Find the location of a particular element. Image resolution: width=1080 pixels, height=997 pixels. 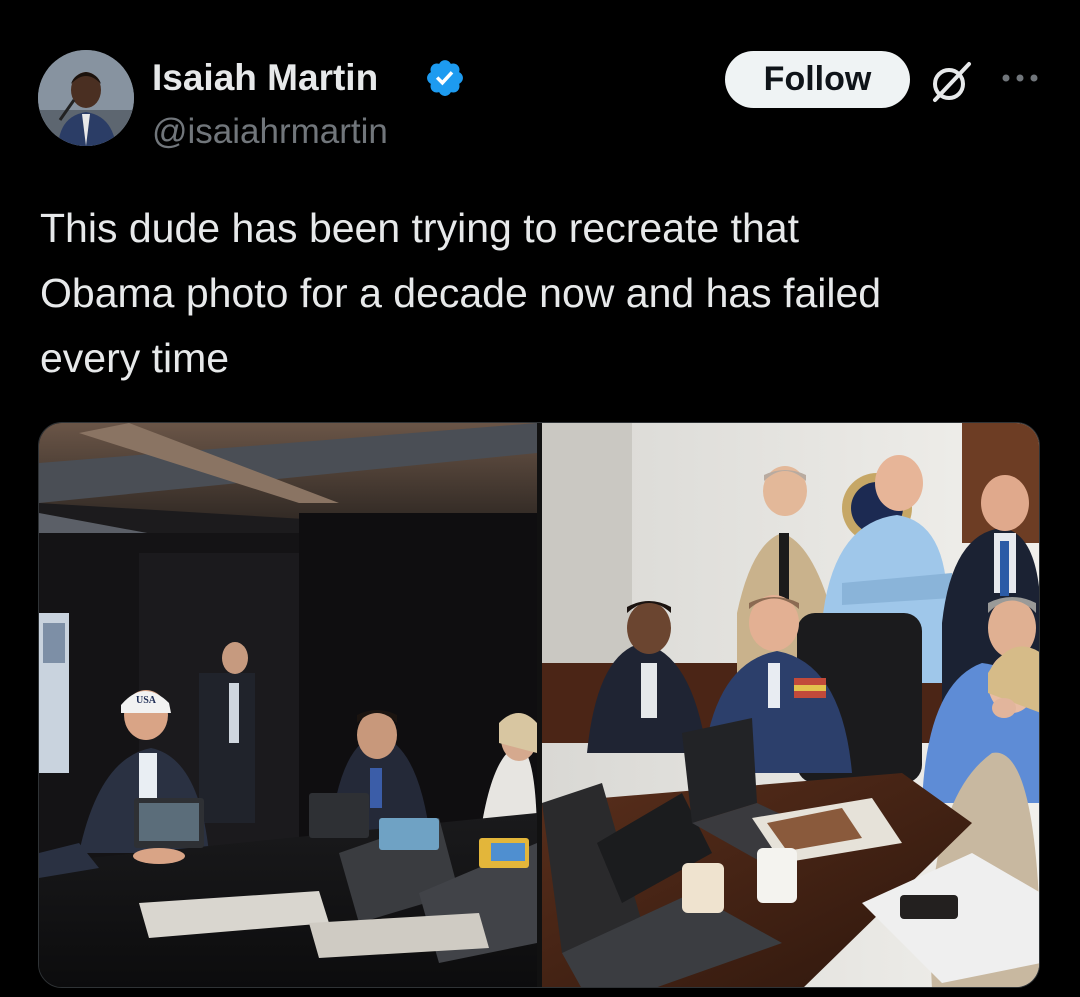

cap-badge-text: USA is located at coordinates (146, 700).